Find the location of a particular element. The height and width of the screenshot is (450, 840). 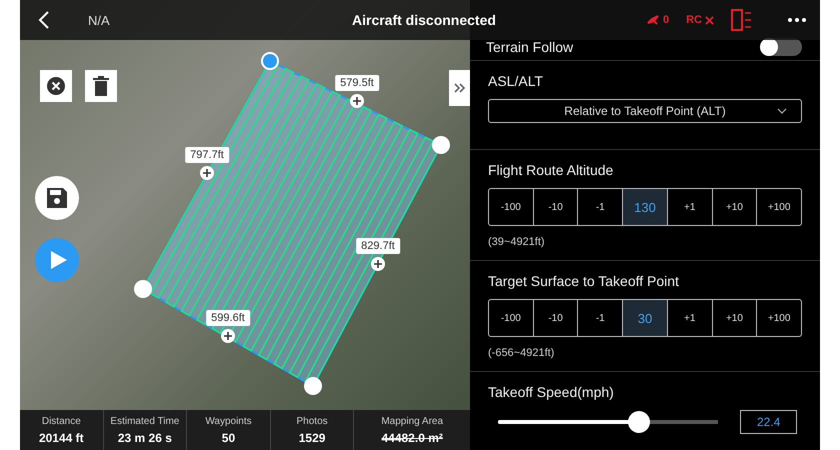

save-icon is located at coordinates (57, 198).